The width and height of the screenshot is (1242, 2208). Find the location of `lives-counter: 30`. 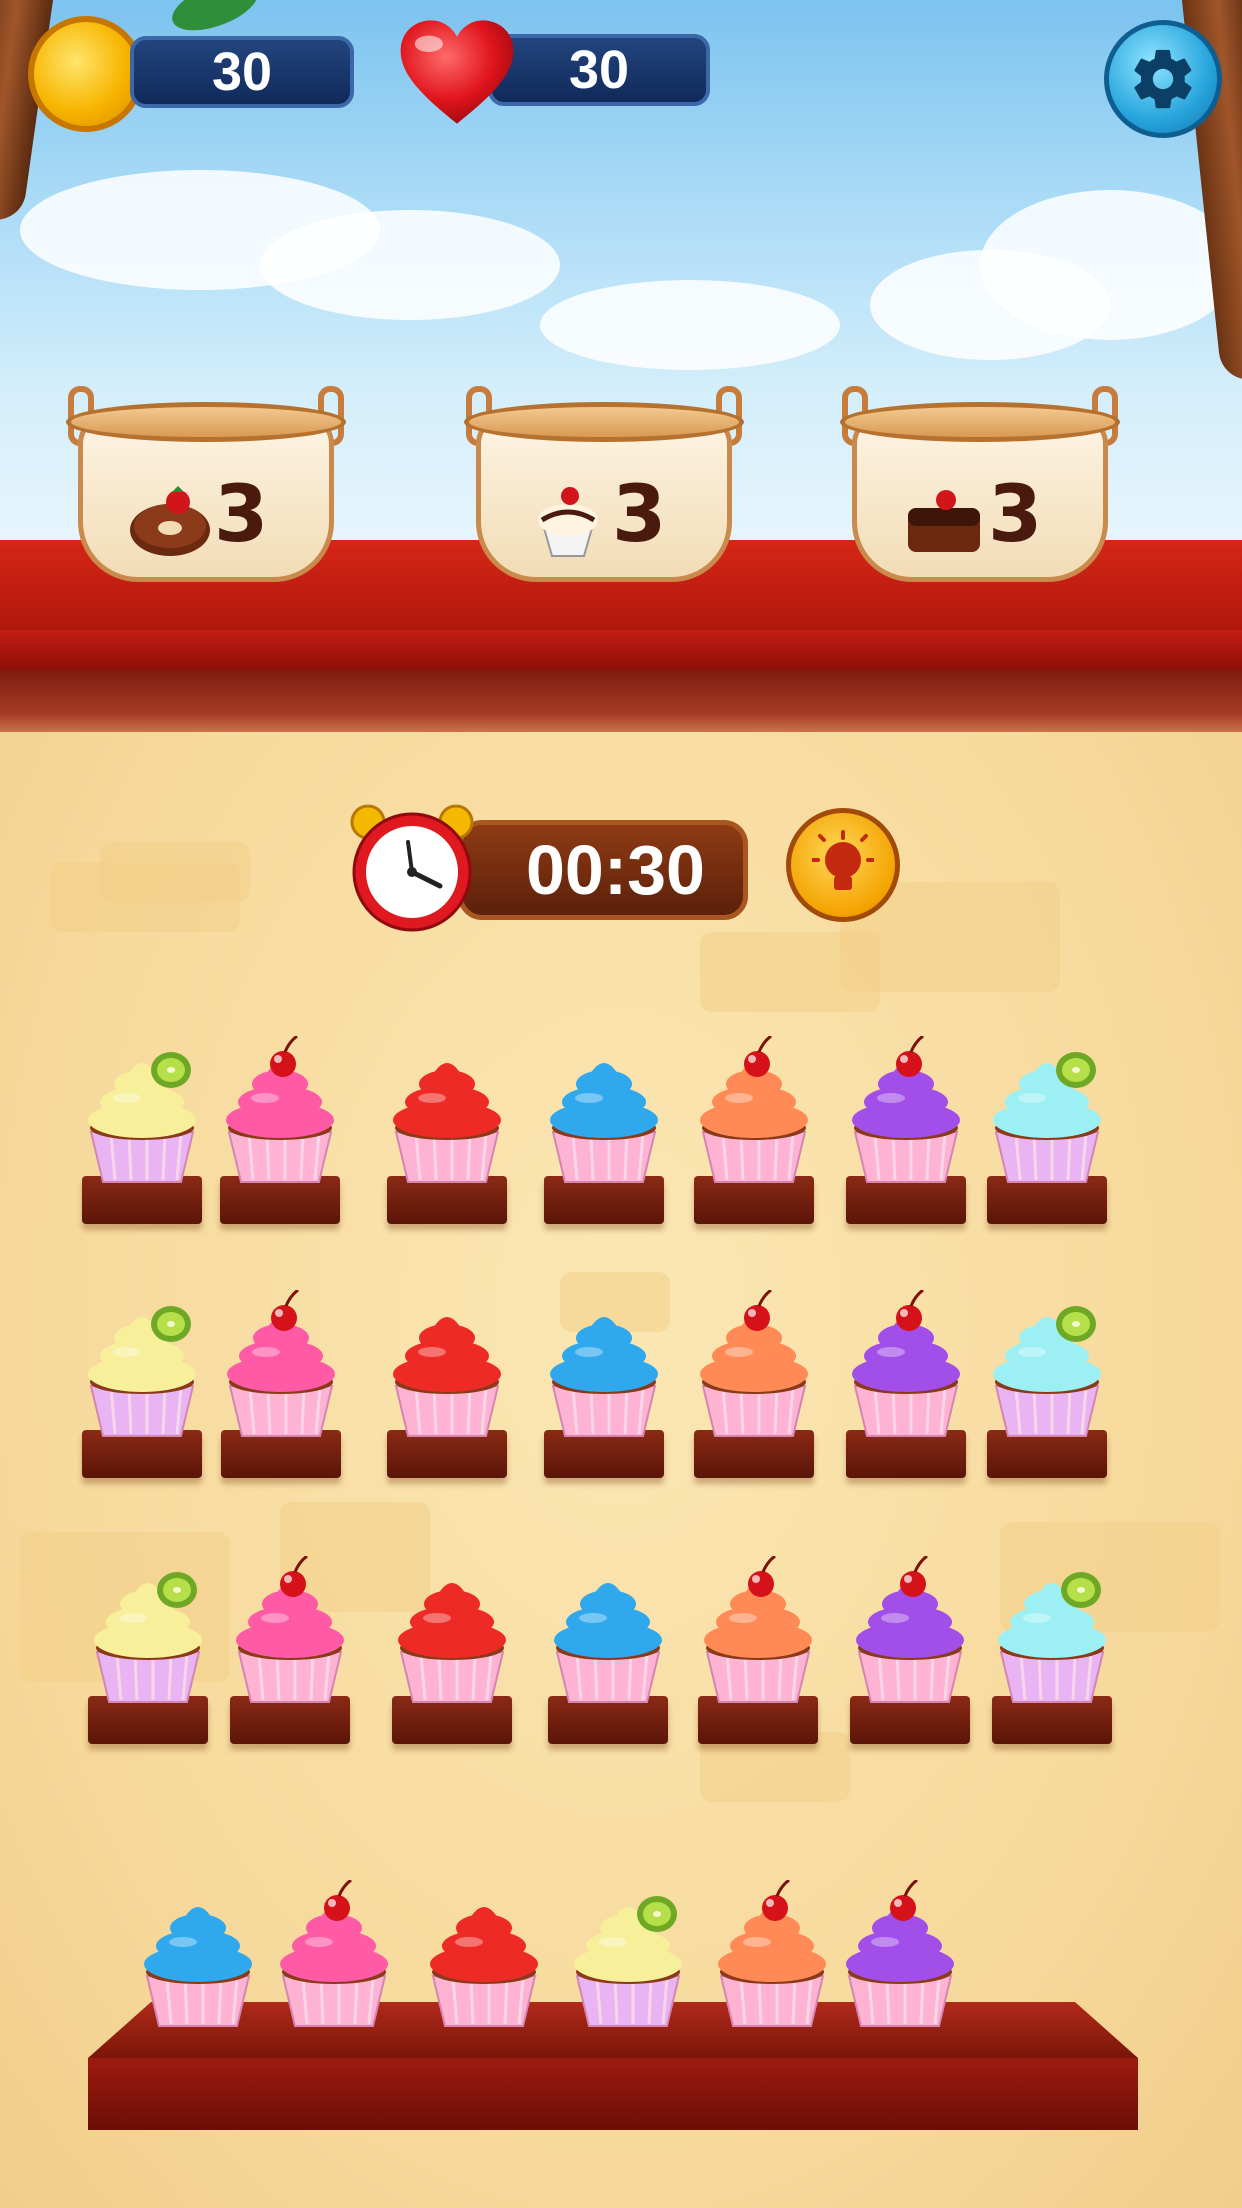

lives-counter: 30 is located at coordinates (599, 70).